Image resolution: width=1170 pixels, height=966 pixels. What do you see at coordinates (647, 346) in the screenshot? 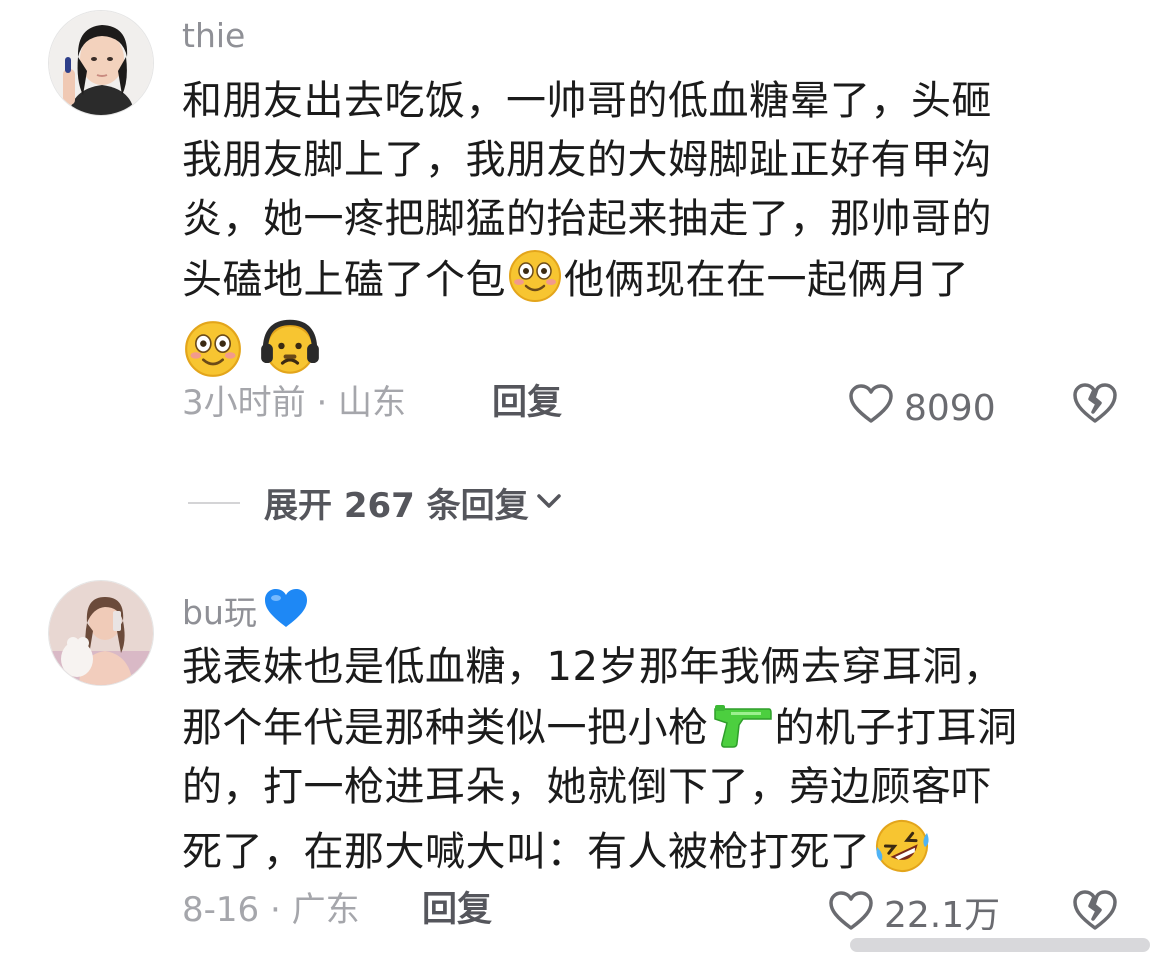
I see `comment-emoji-line` at bounding box center [647, 346].